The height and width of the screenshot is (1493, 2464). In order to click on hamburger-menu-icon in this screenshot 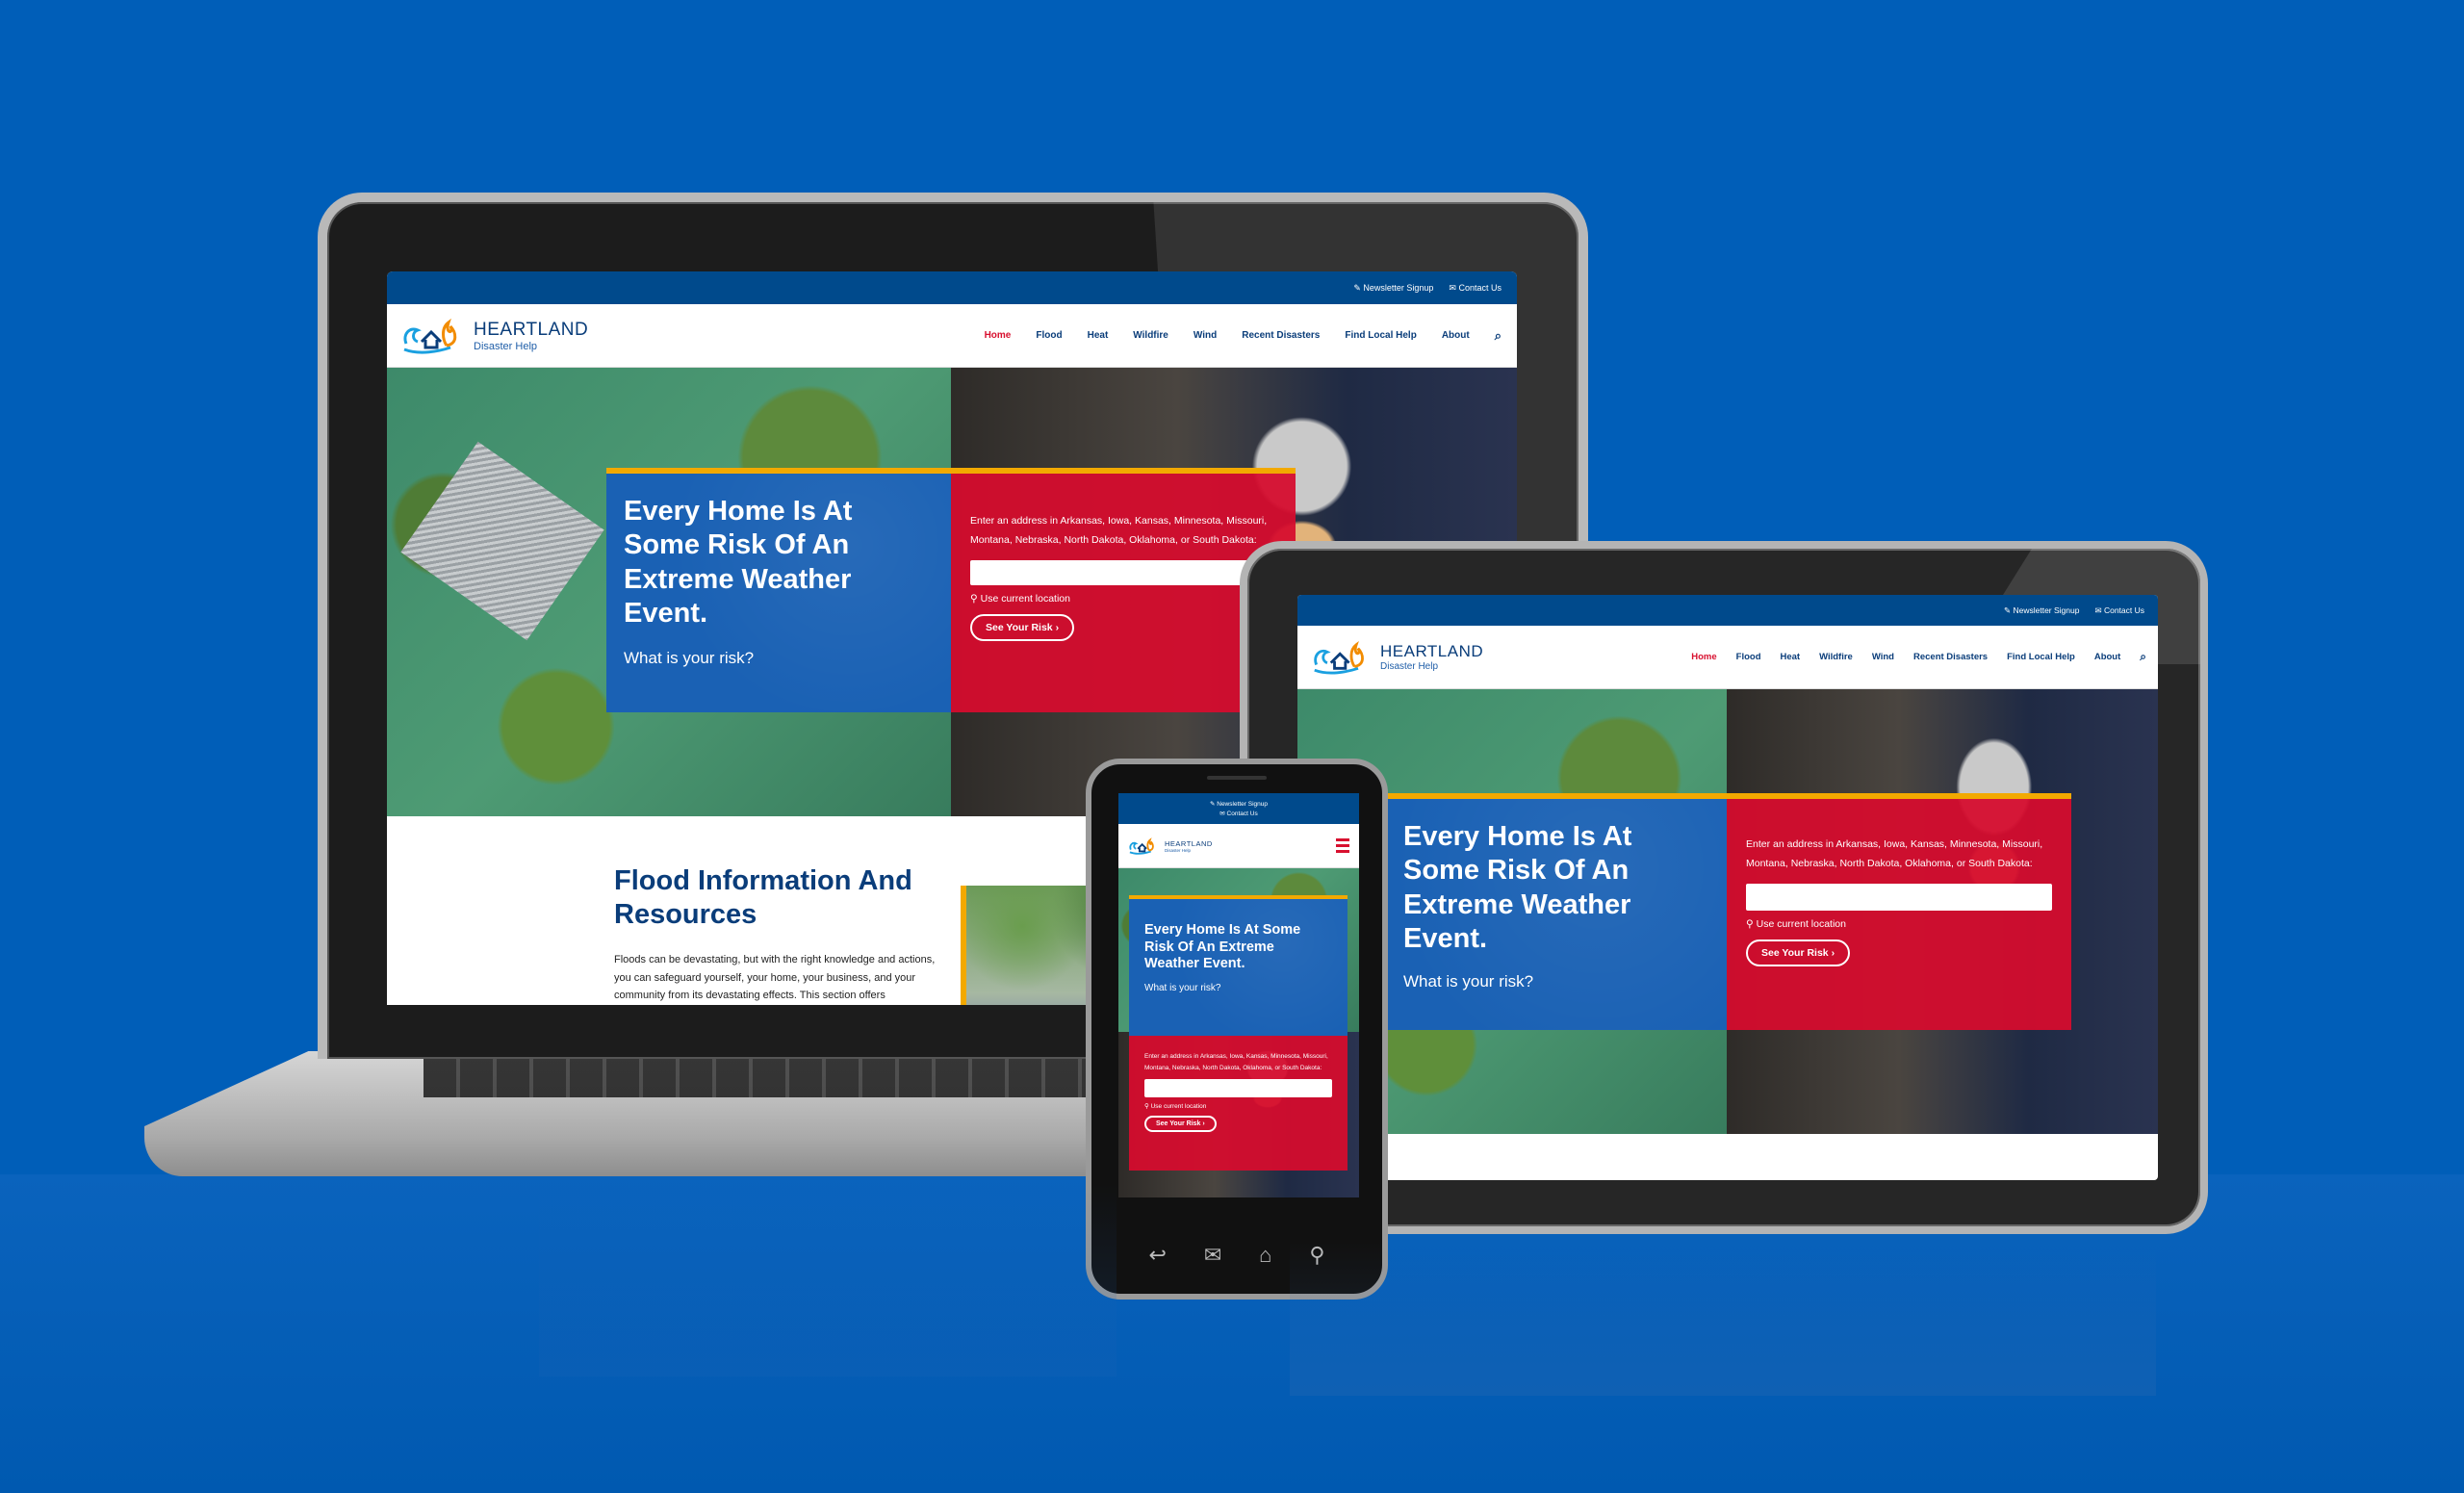, I will do `click(1342, 846)`.